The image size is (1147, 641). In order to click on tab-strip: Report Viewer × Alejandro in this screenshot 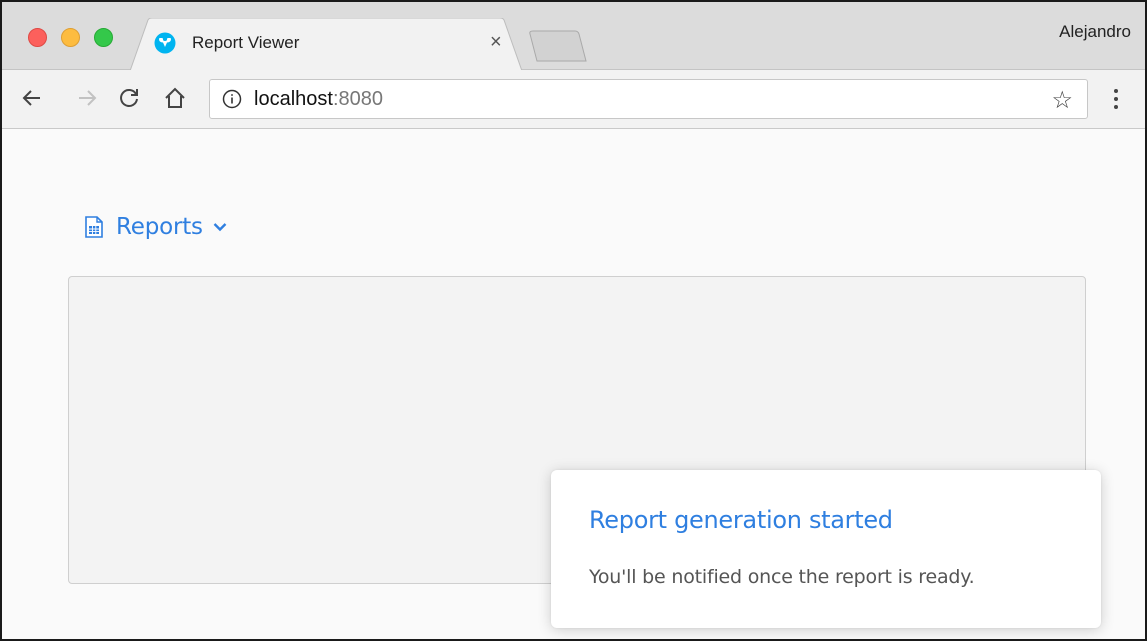, I will do `click(573, 36)`.